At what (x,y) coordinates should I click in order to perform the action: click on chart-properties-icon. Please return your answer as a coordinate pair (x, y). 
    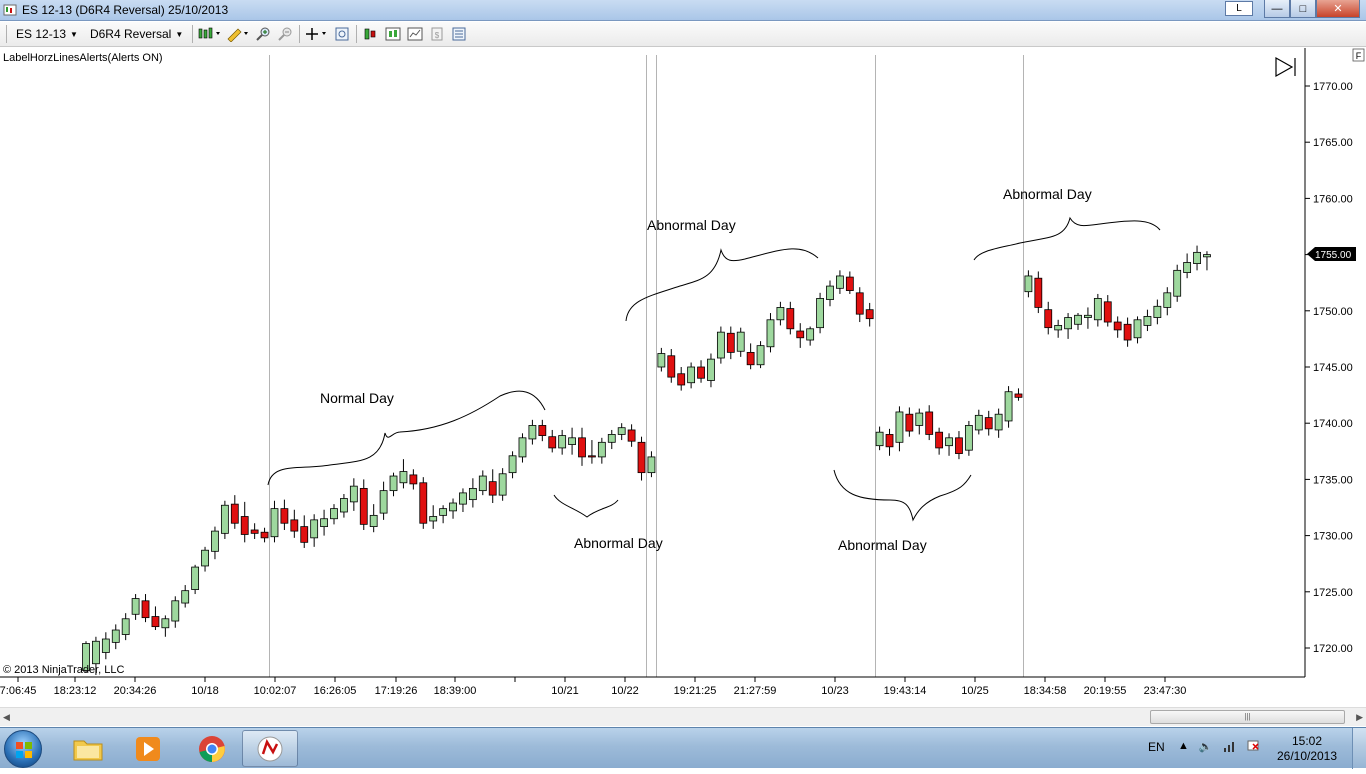
    Looking at the image, I should click on (415, 34).